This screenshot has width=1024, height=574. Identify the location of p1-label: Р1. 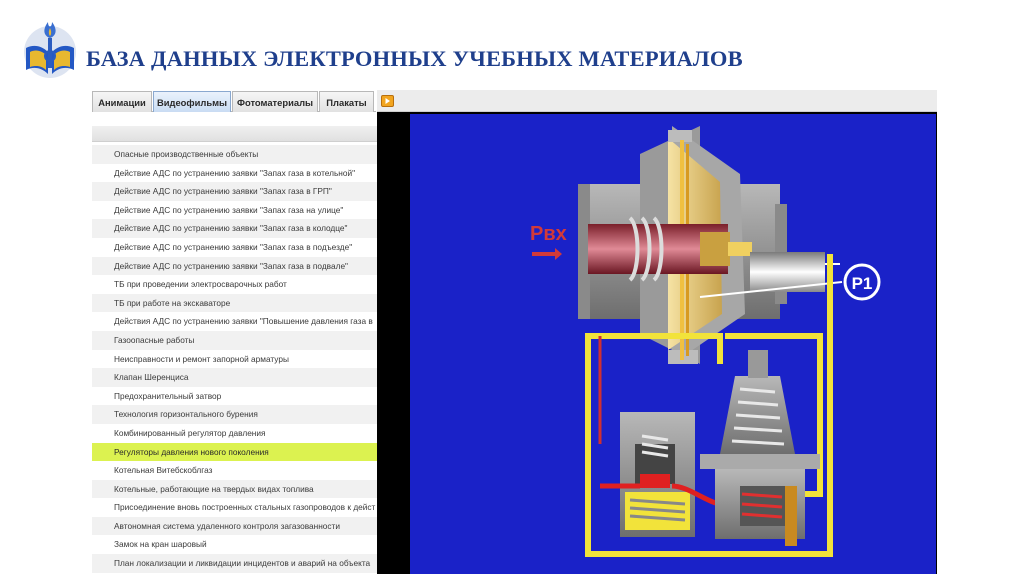
(862, 283).